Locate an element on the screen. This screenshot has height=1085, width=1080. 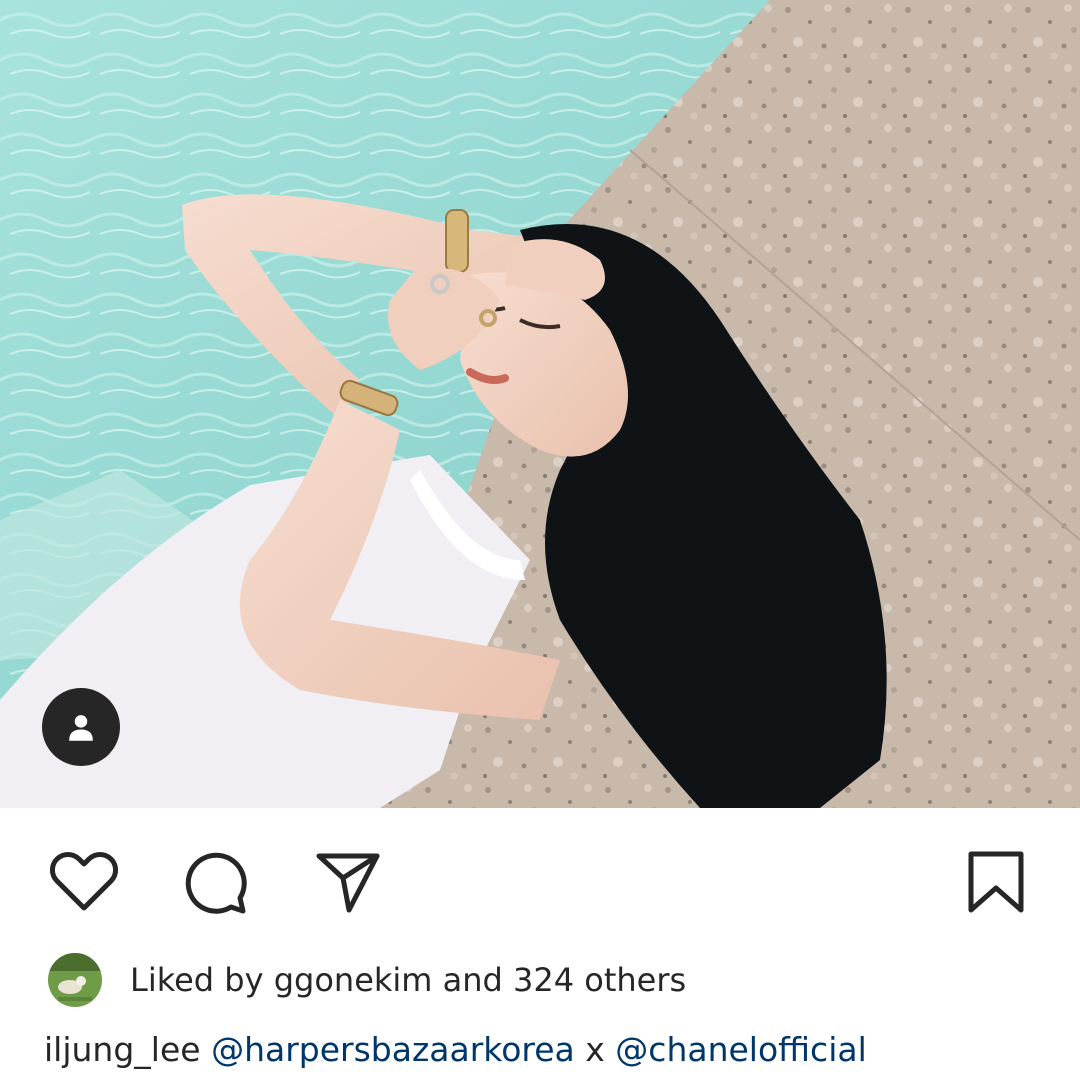
comment-icon is located at coordinates (216, 883).